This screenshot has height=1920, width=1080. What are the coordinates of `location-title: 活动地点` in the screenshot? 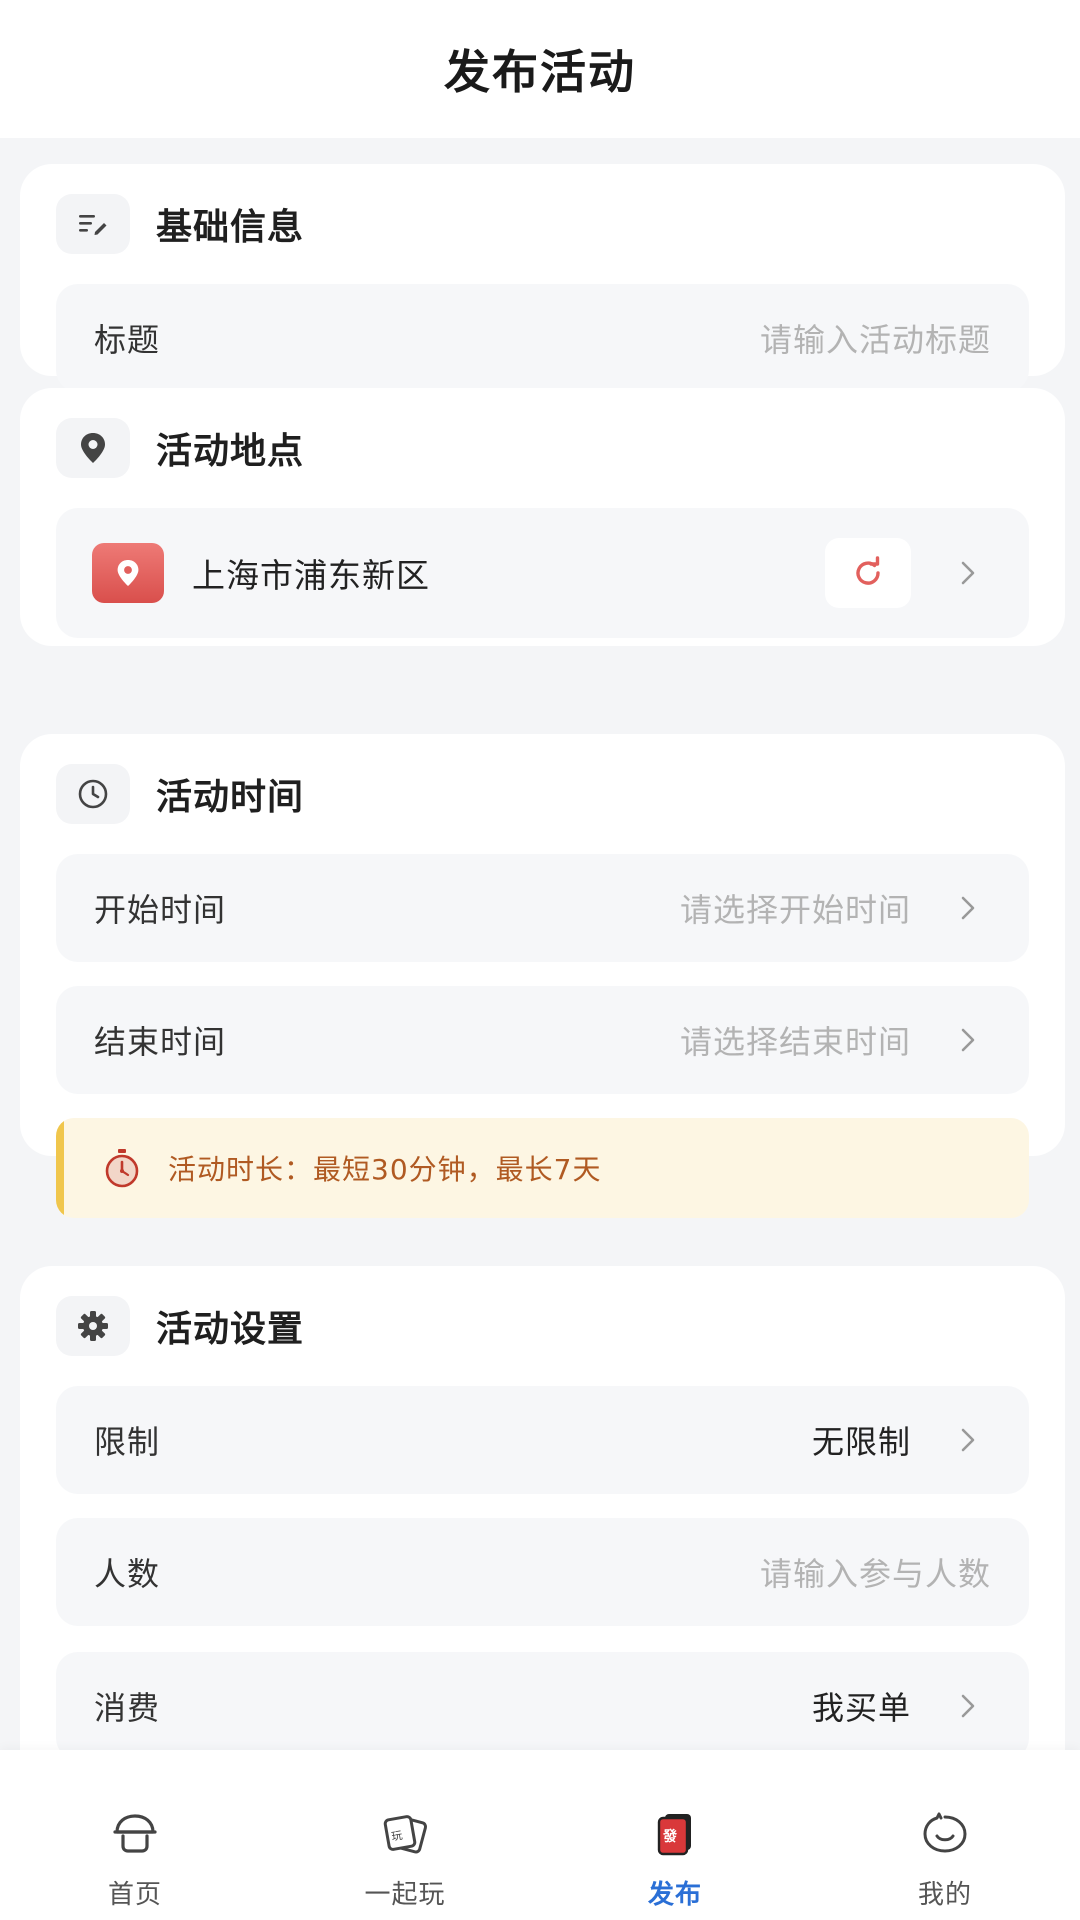 It's located at (230, 451).